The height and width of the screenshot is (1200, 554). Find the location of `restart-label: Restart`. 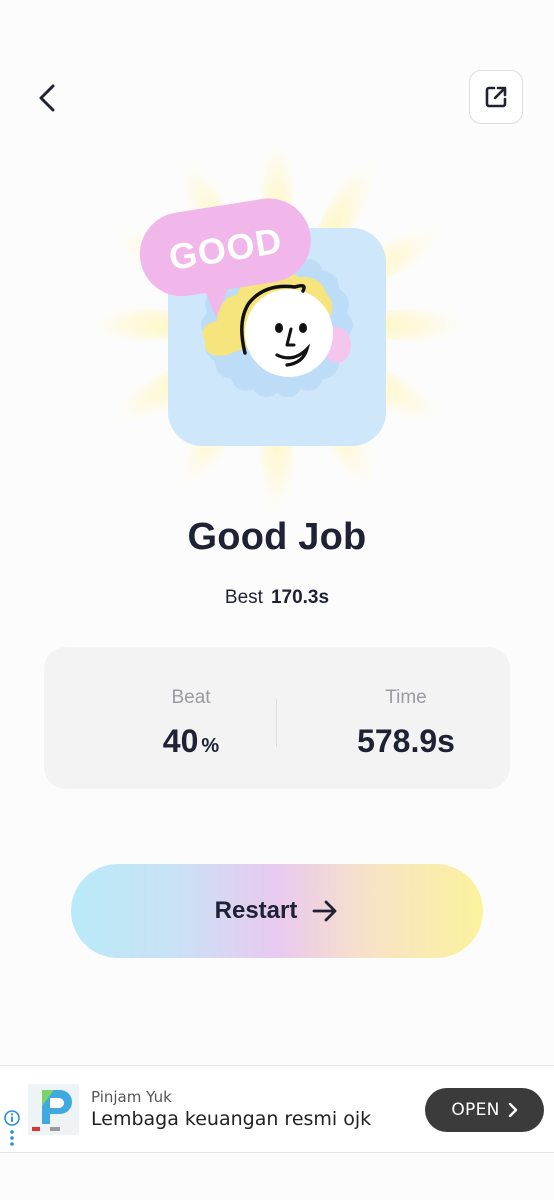

restart-label: Restart is located at coordinates (256, 910).